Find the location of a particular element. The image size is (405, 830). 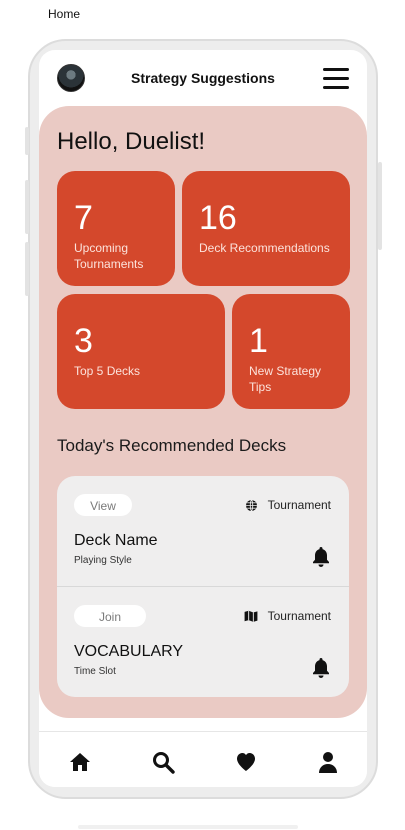

deck-subtitle: Playing Style is located at coordinates (103, 560).